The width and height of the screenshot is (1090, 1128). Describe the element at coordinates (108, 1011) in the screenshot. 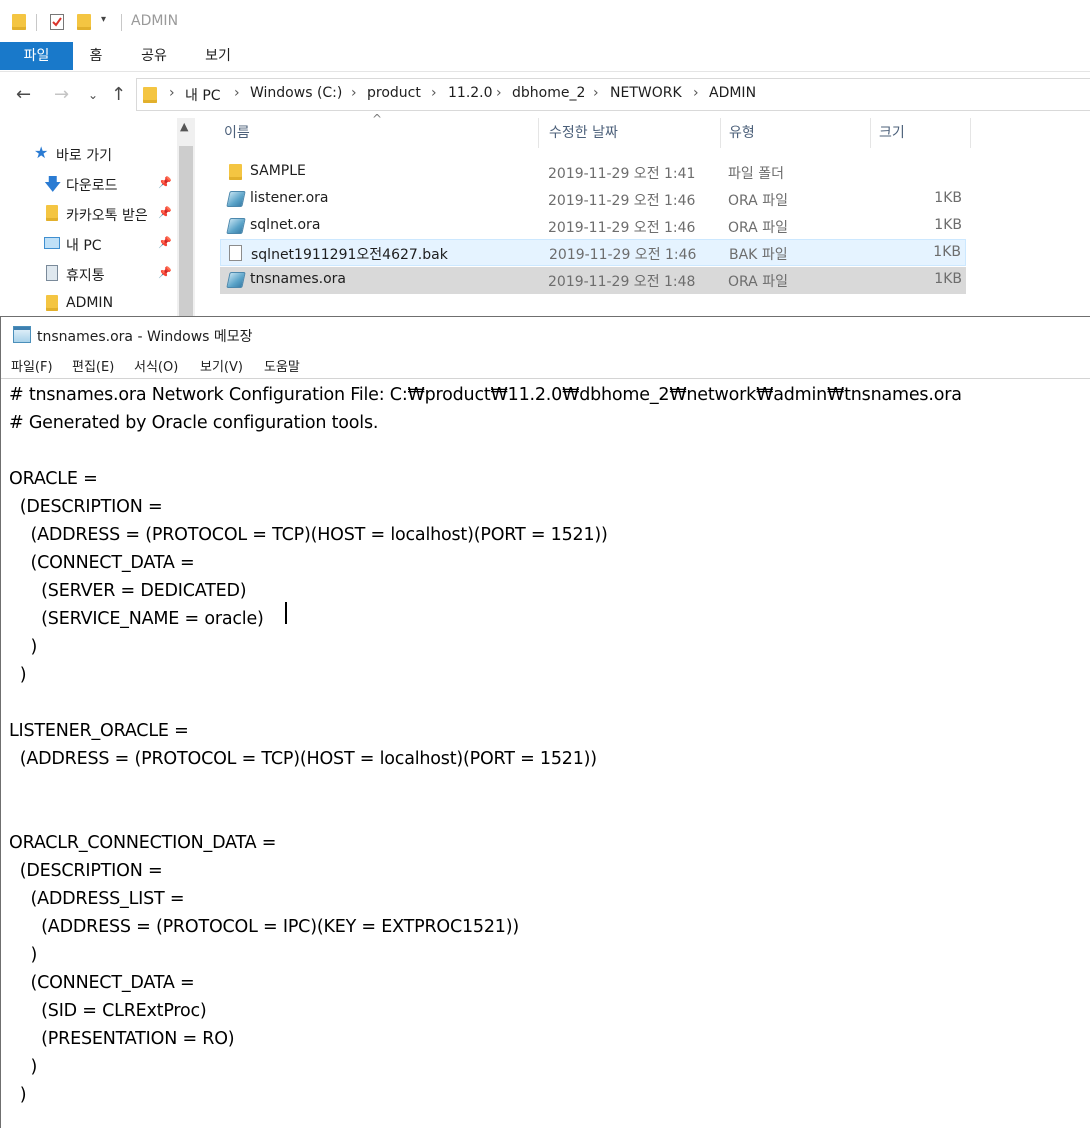

I see `text-line: (SID = CLRExtProc)` at that location.